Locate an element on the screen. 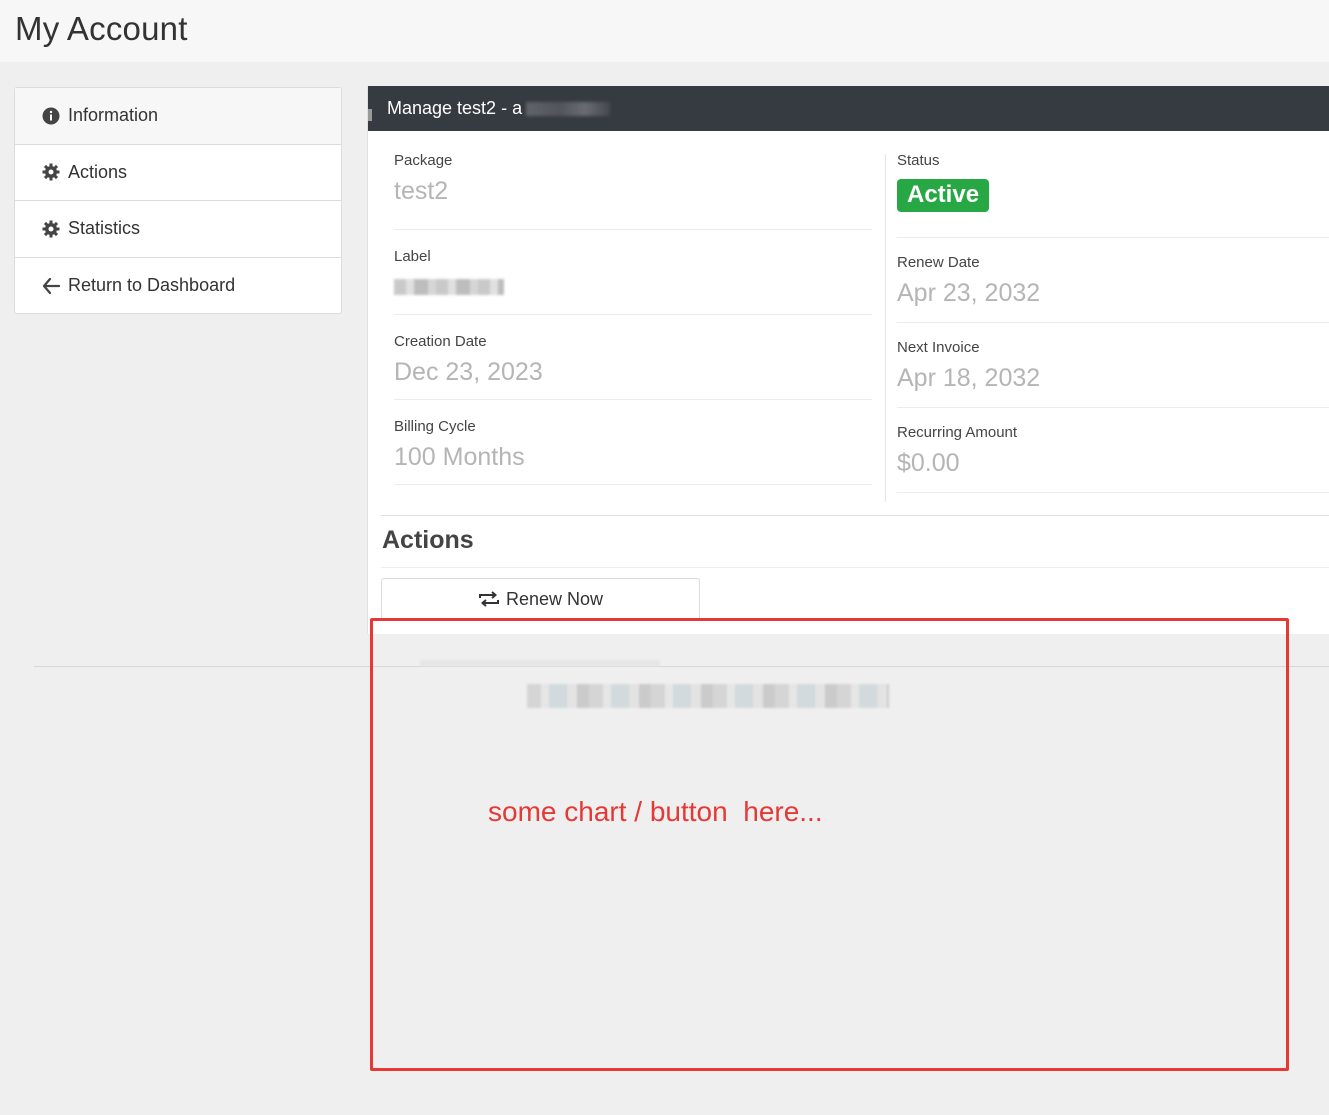 The width and height of the screenshot is (1329, 1115). field-next-invoice: Next Invoice Apr 18, 2032 is located at coordinates (1113, 365).